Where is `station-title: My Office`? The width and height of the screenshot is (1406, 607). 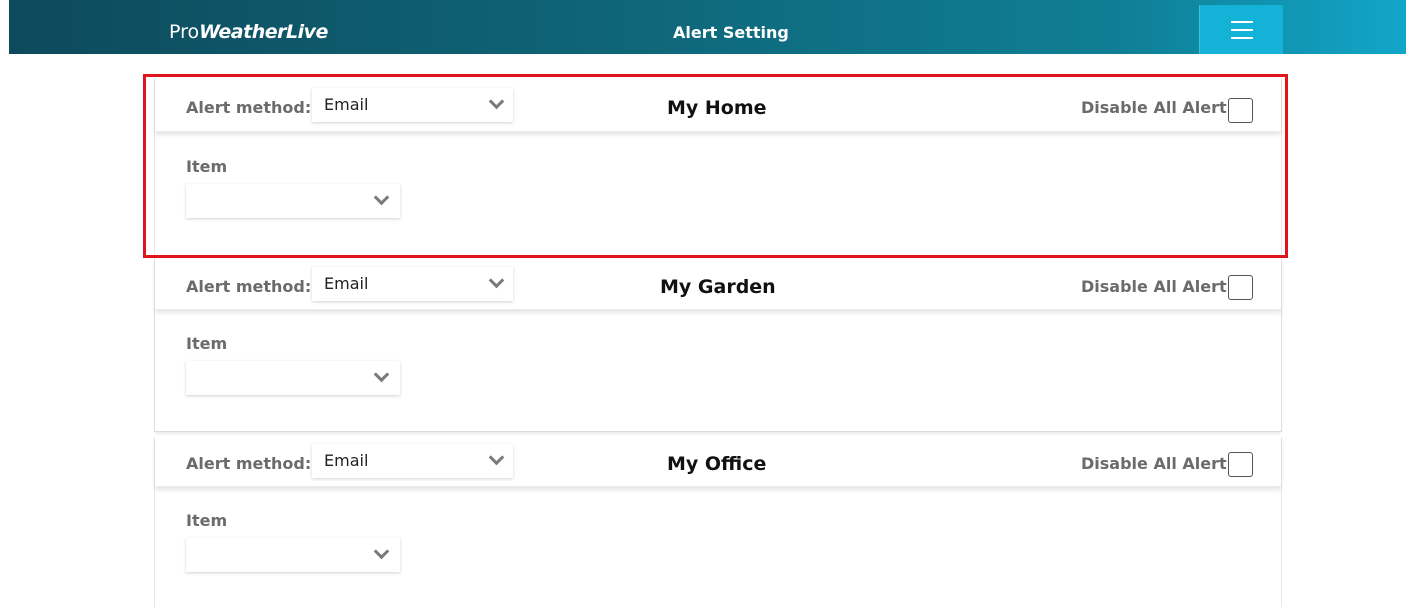
station-title: My Office is located at coordinates (717, 464).